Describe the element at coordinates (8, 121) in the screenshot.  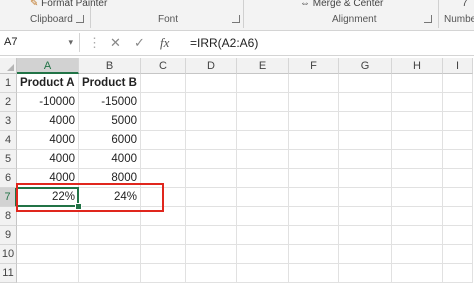
I see `row-header-3: 3` at that location.